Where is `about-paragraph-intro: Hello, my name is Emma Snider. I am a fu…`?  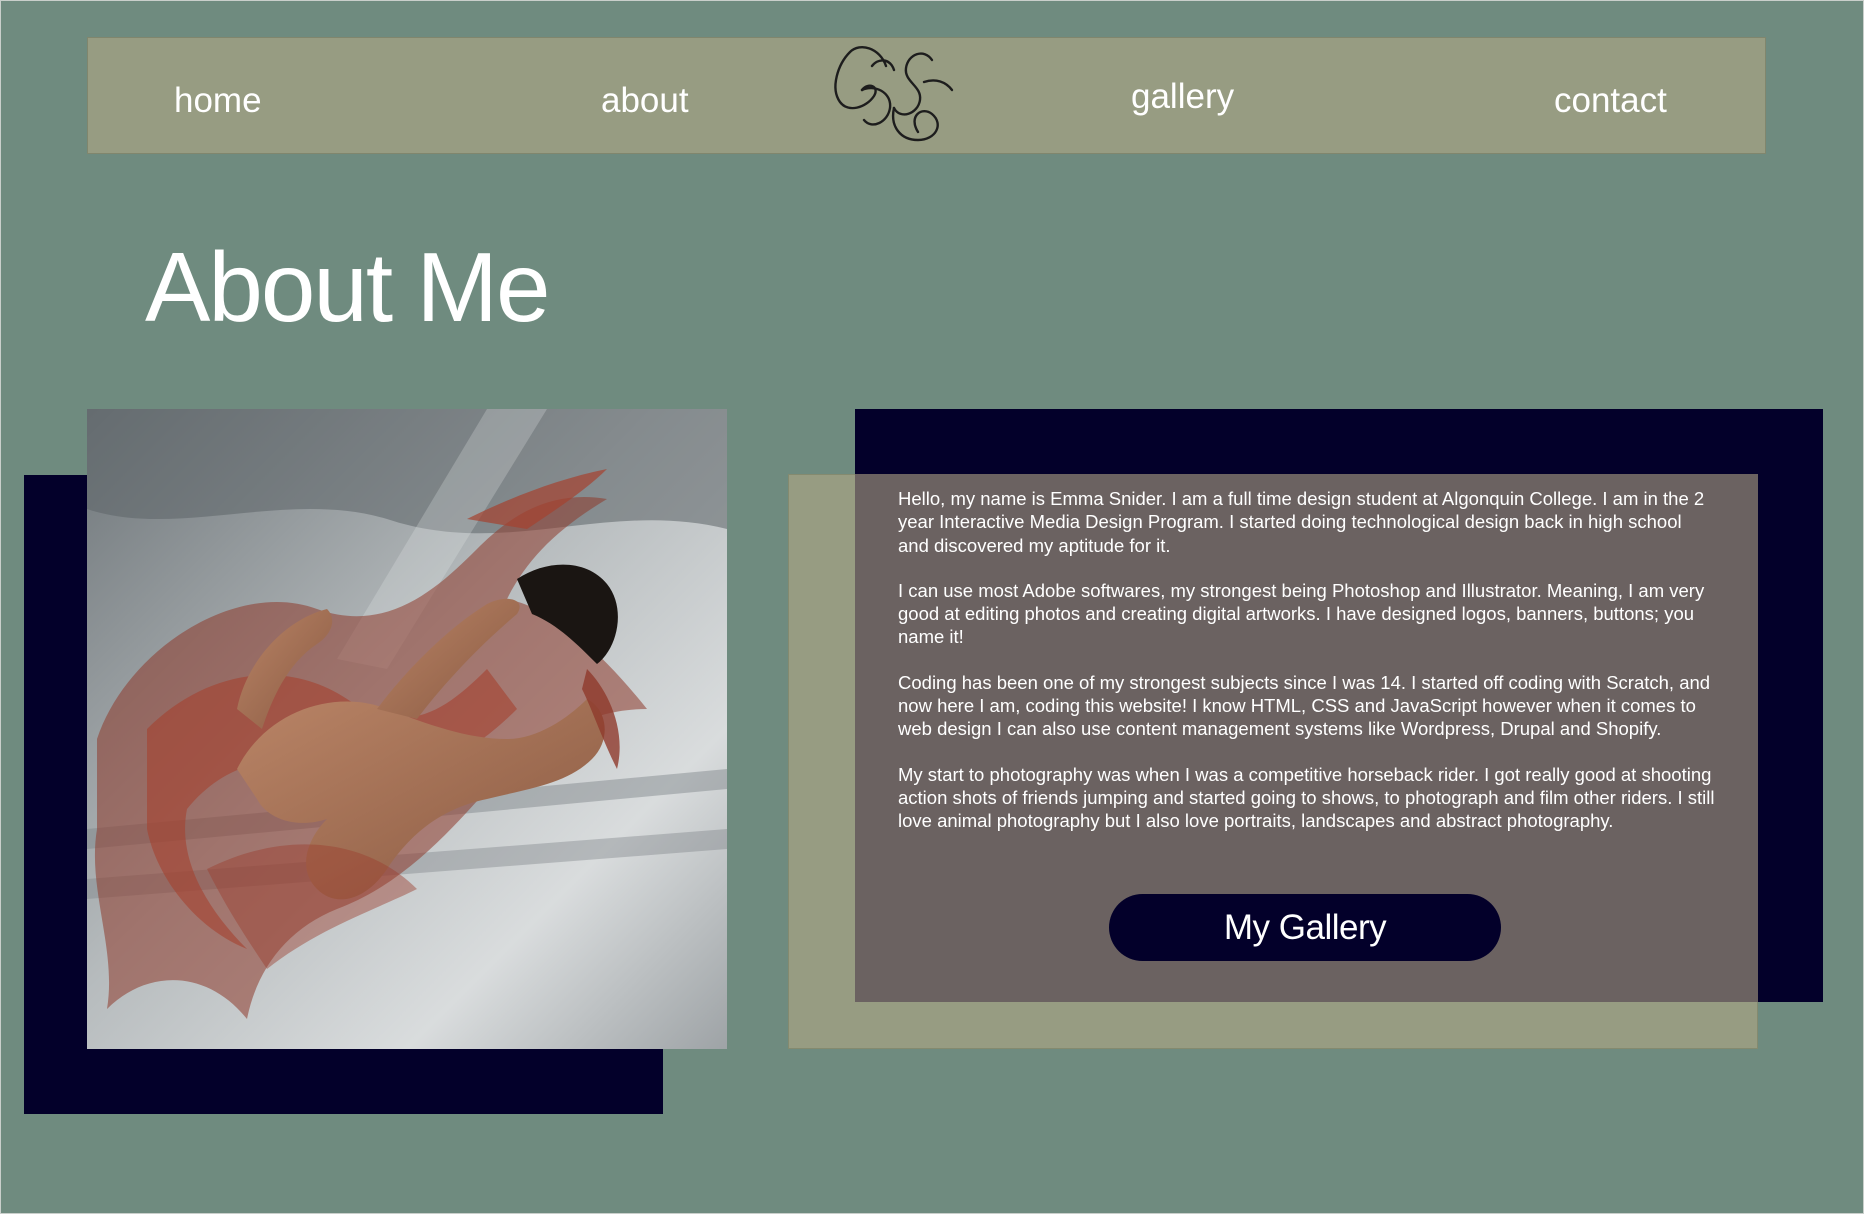
about-paragraph-intro: Hello, my name is Emma Snider. I am a fu… is located at coordinates (1301, 522).